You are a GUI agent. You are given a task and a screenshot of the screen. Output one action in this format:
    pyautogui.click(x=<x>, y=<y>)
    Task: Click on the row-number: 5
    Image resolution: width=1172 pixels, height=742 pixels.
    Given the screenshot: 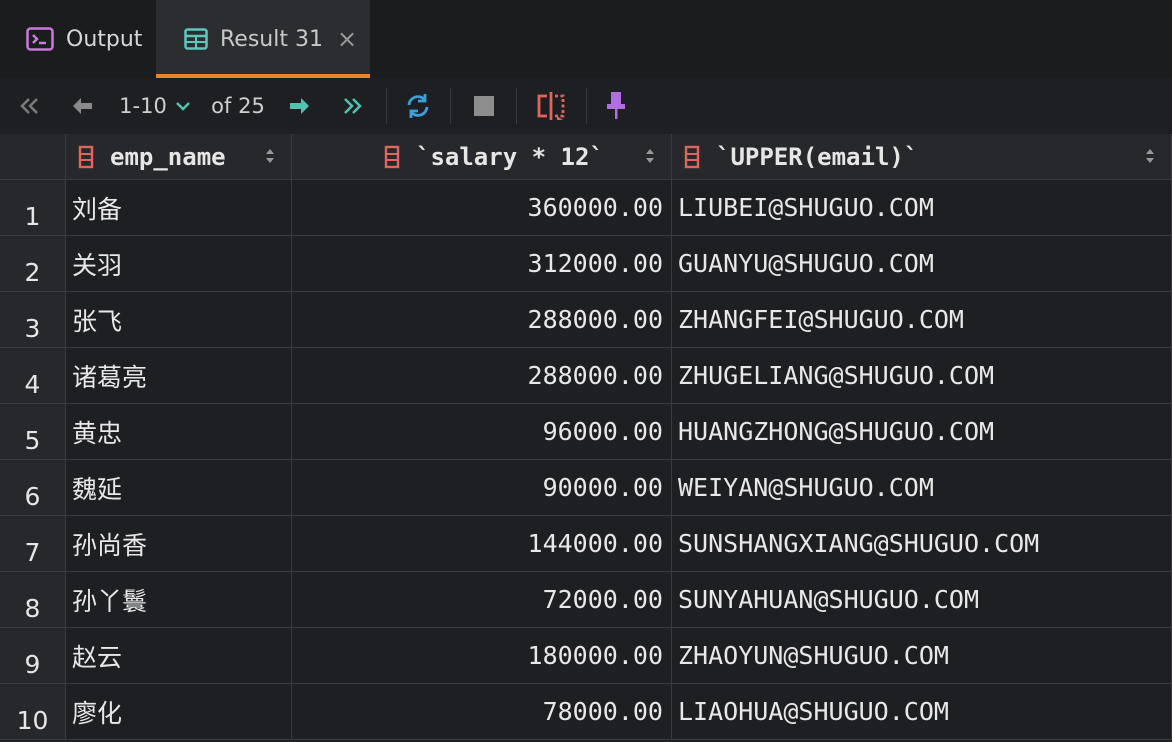 What is the action you would take?
    pyautogui.click(x=33, y=432)
    